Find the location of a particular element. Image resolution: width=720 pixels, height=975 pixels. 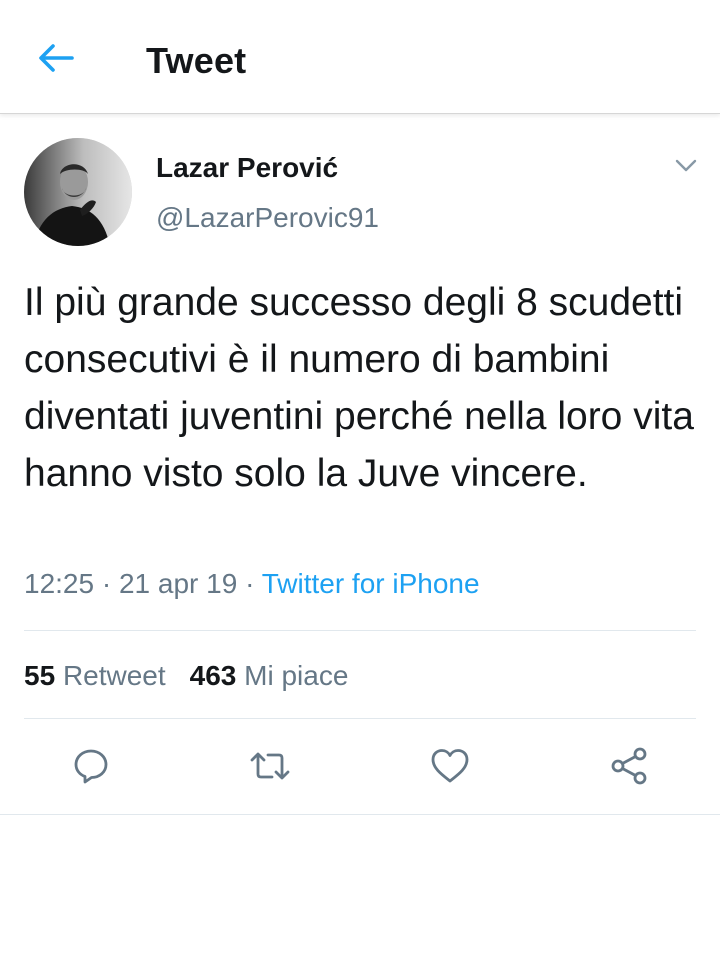

like-count: 463 is located at coordinates (213, 675).